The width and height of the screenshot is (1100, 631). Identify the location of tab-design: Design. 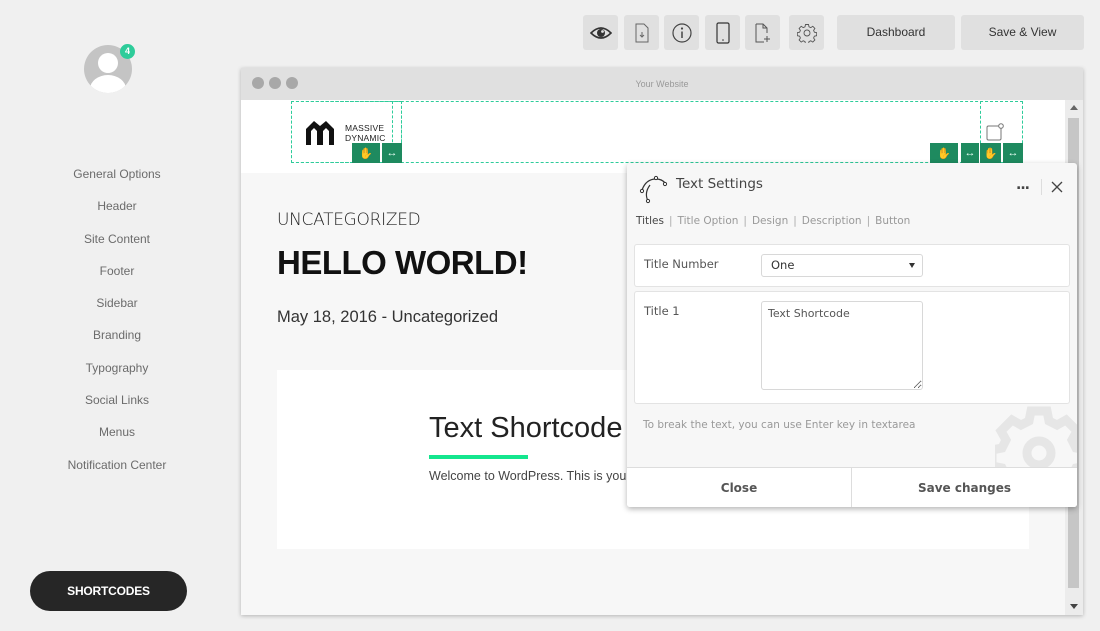
(770, 221).